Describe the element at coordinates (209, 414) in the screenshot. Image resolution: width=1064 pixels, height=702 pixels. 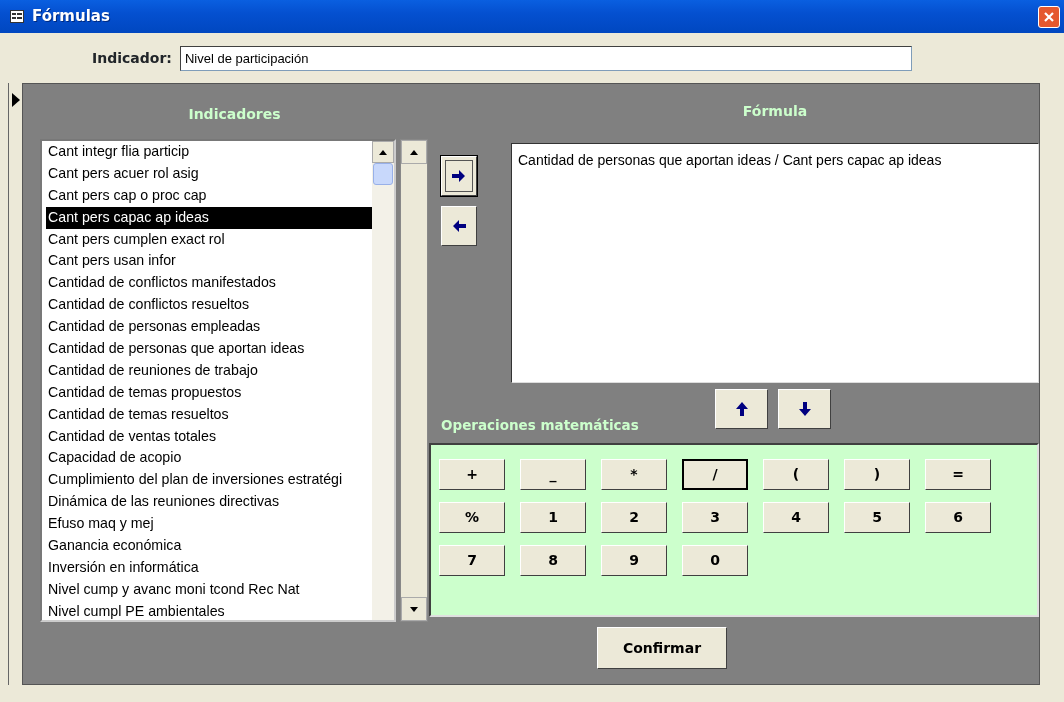
I see `list-item: Cantidad de temas resueltos` at that location.